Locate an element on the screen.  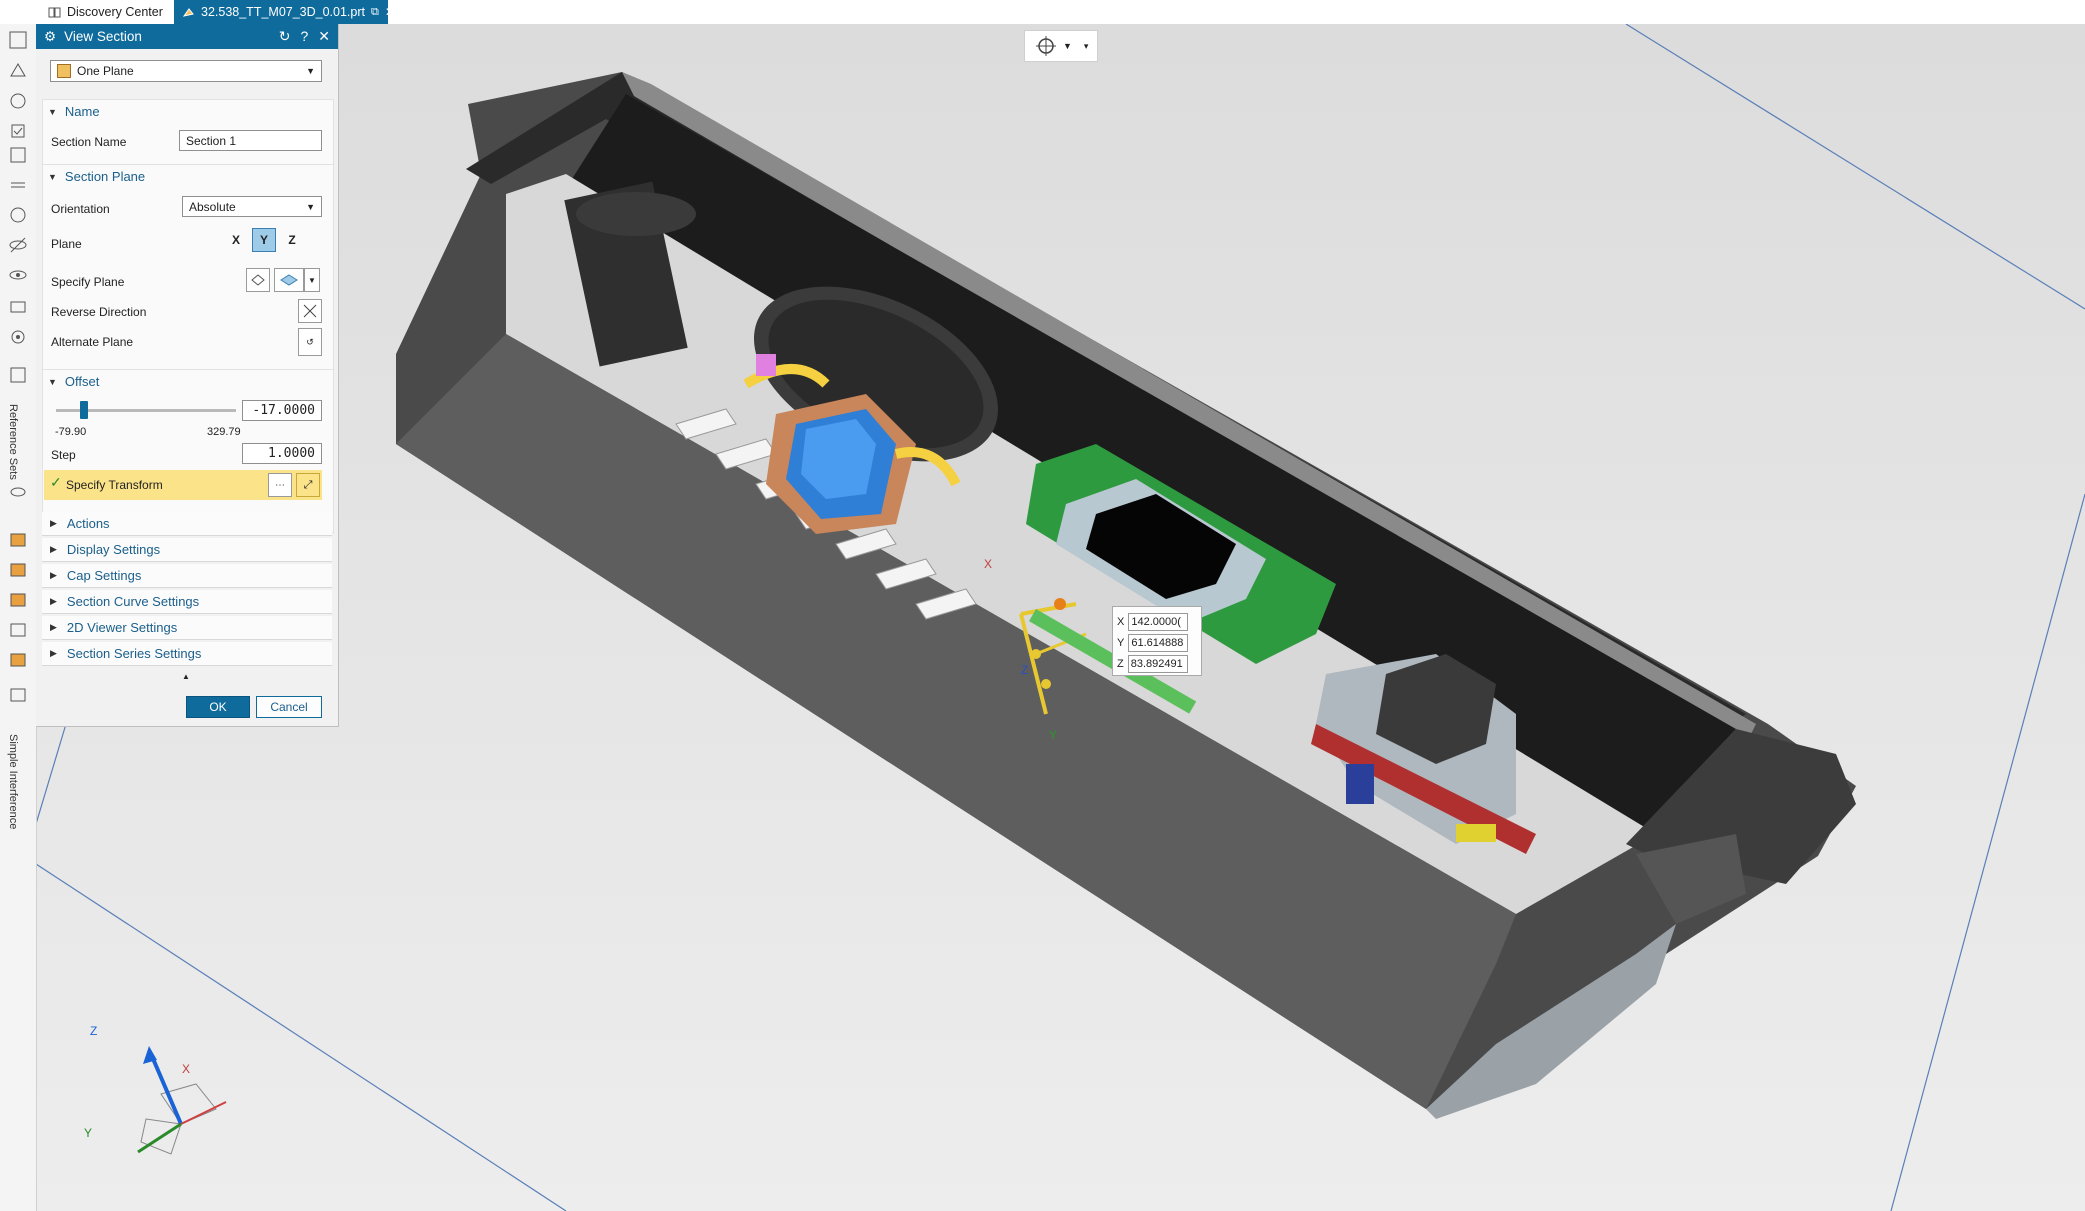
part-navigator-icon is located at coordinates (18, 71).